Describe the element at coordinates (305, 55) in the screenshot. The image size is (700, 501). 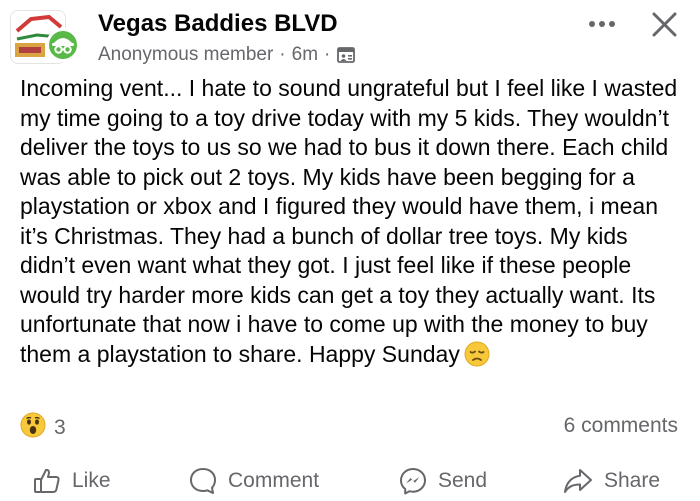
I see `post-time: 6m` at that location.